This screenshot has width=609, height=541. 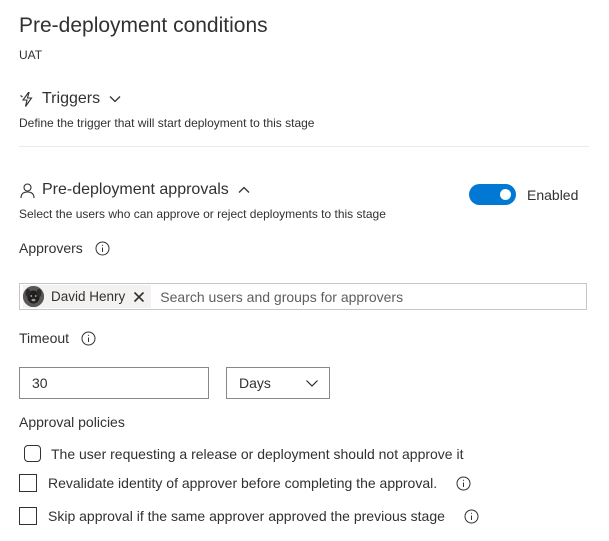 What do you see at coordinates (553, 195) in the screenshot?
I see `toggle-label: Enabled` at bounding box center [553, 195].